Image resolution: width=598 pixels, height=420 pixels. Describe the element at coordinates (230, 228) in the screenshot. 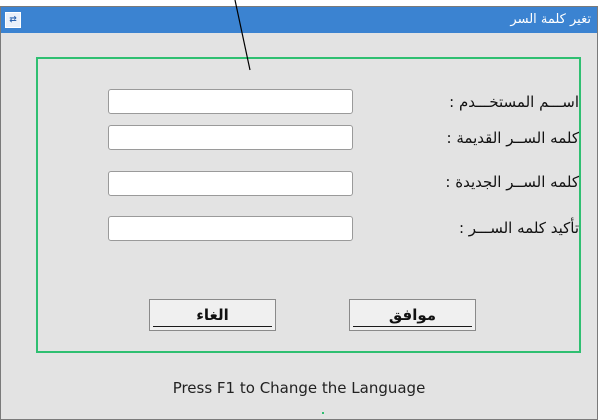

I see `confirm-password-field` at that location.